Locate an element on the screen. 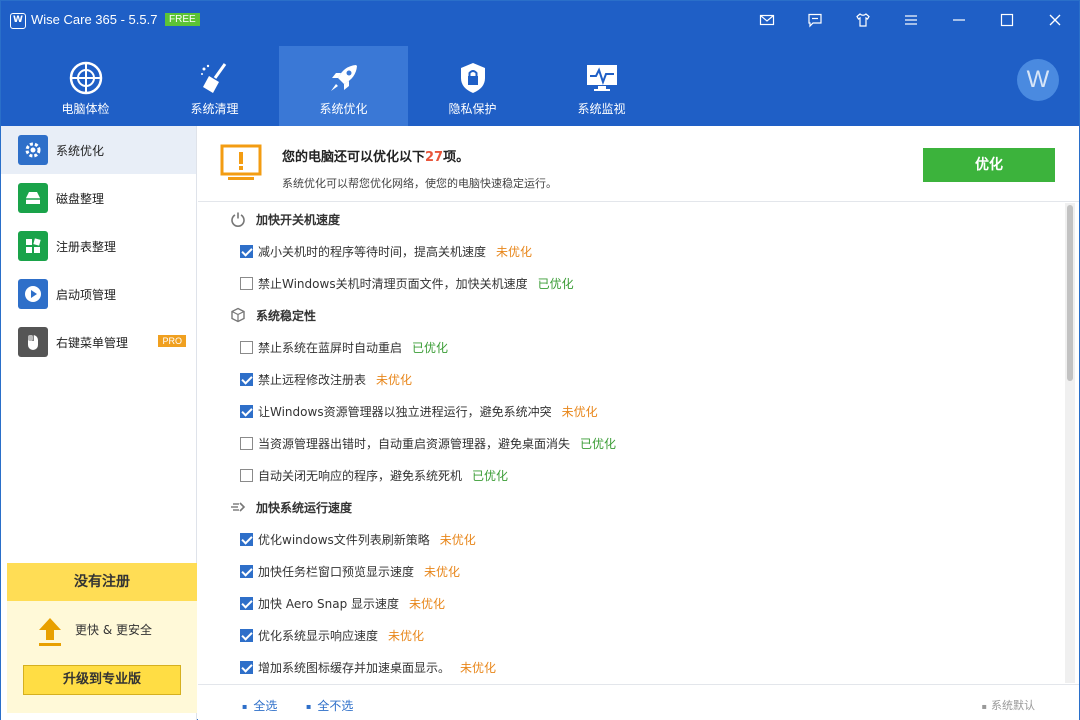 This screenshot has height=720, width=1080. scrollbar is located at coordinates (1070, 443).